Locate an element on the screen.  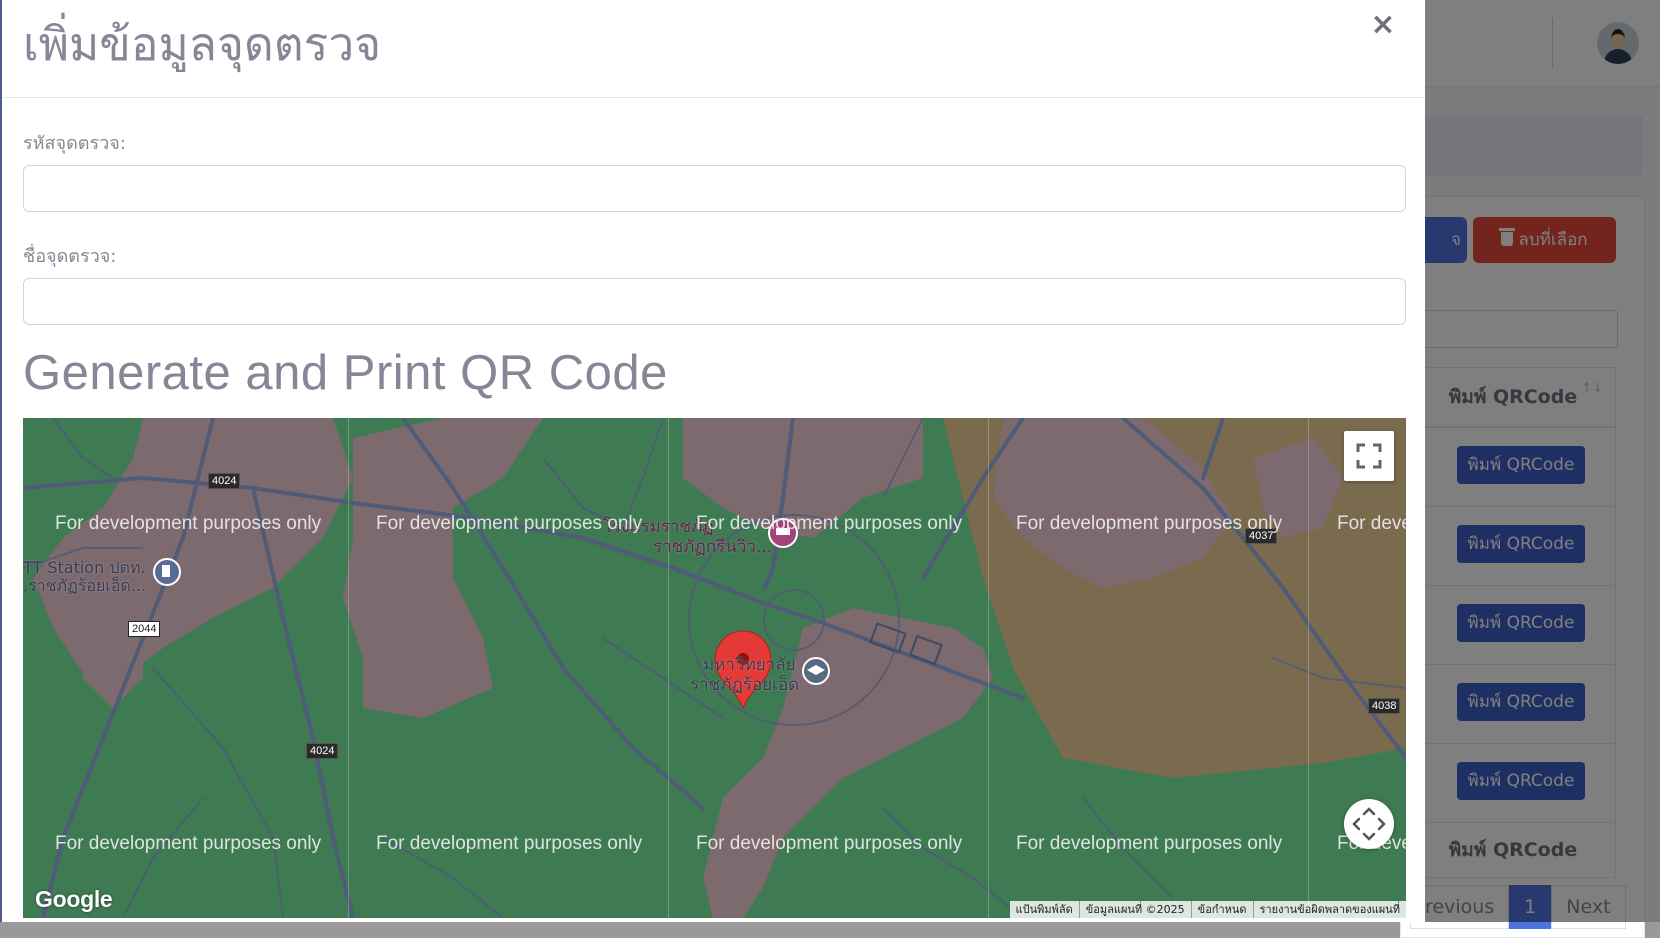
modal-title: เพิ่มข้อมูลจุดตรวจ is located at coordinates (202, 44).